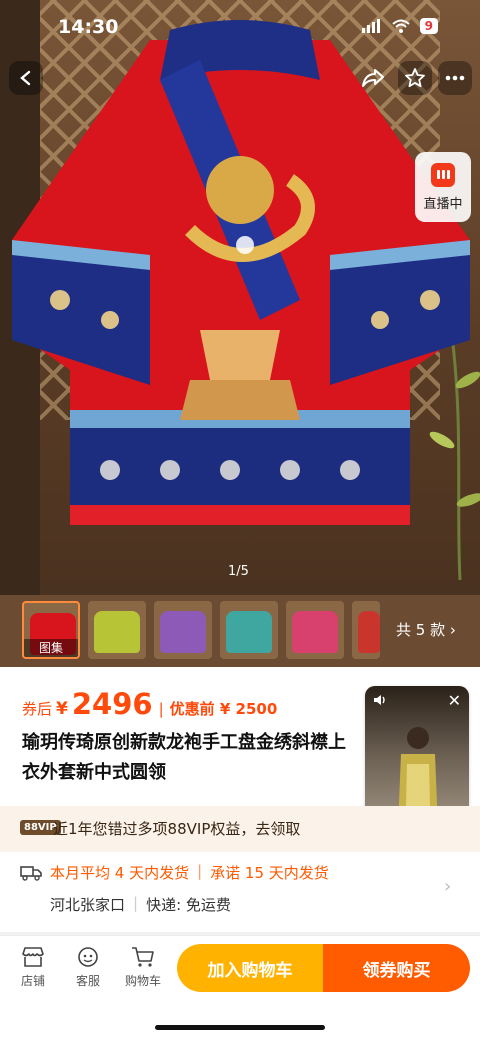 This screenshot has width=480, height=1039. What do you see at coordinates (33, 967) in the screenshot?
I see `shop-button: 店铺` at bounding box center [33, 967].